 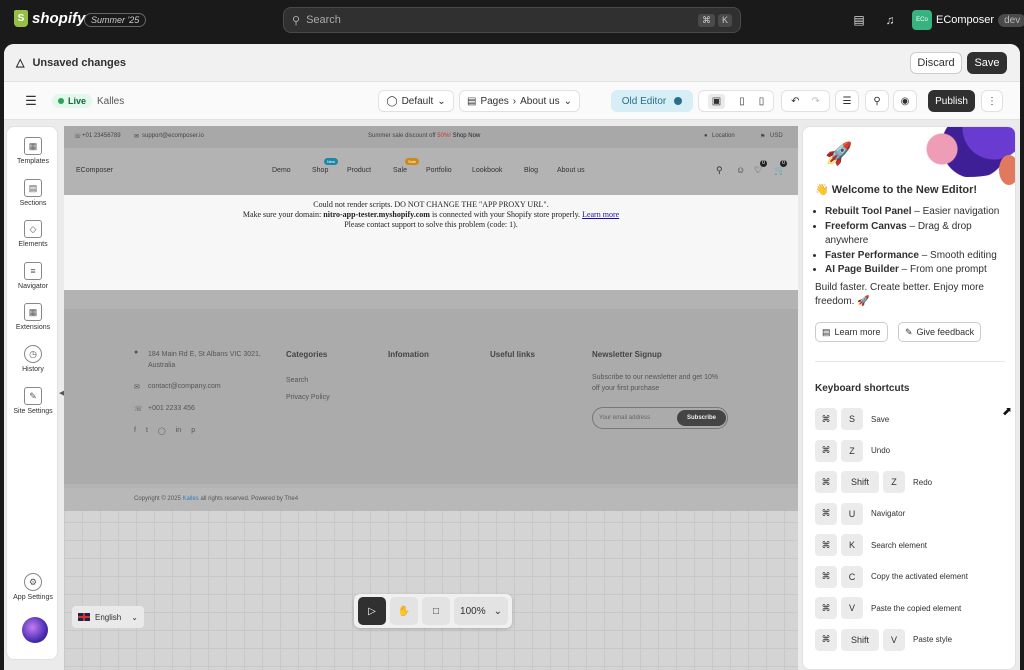 What do you see at coordinates (742, 101) in the screenshot?
I see `tablet-icon: ▯` at bounding box center [742, 101].